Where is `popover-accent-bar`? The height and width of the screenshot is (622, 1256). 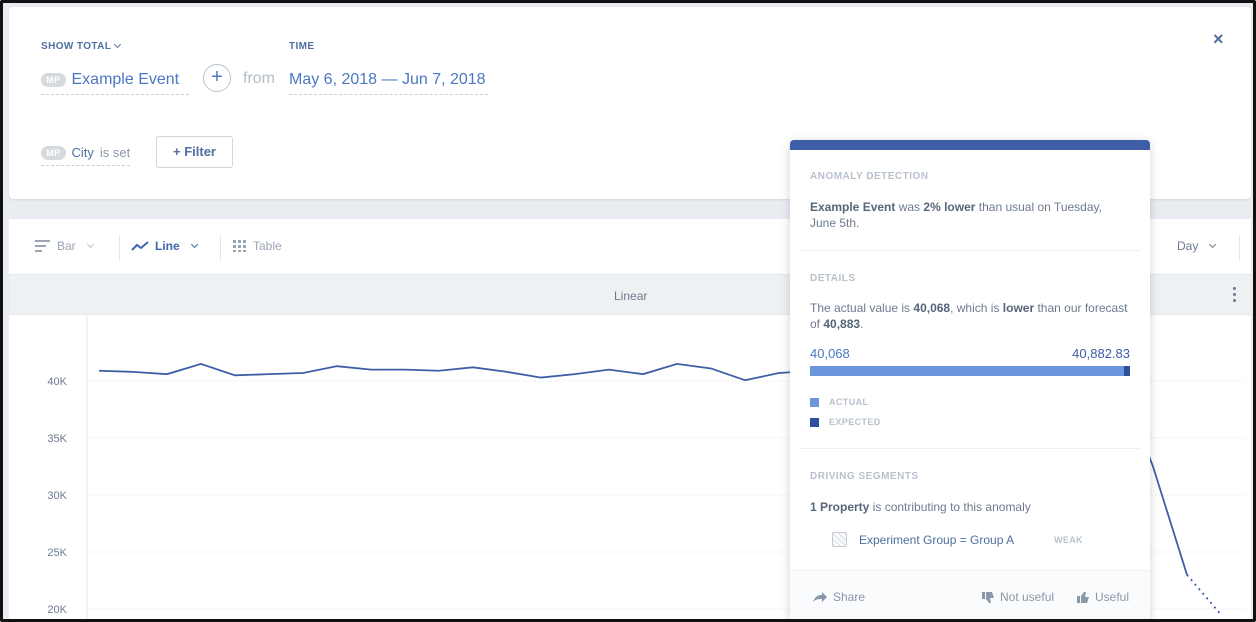 popover-accent-bar is located at coordinates (970, 145).